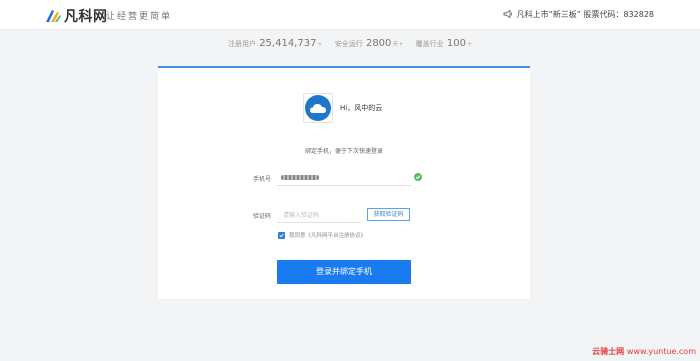  I want to click on phone-input, so click(344, 177).